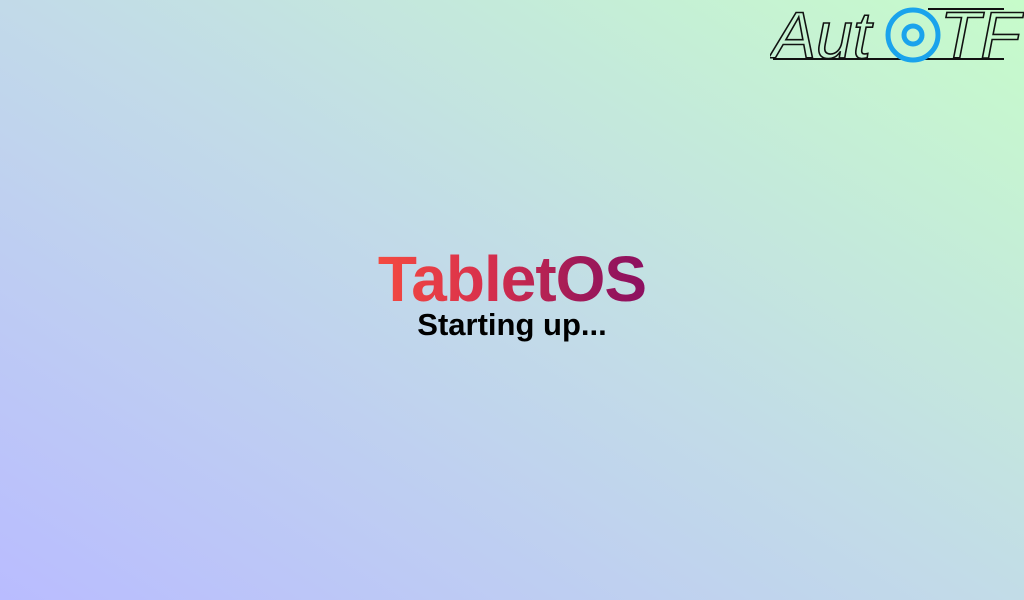  Describe the element at coordinates (512, 279) in the screenshot. I see `os-title: TabletOS` at that location.